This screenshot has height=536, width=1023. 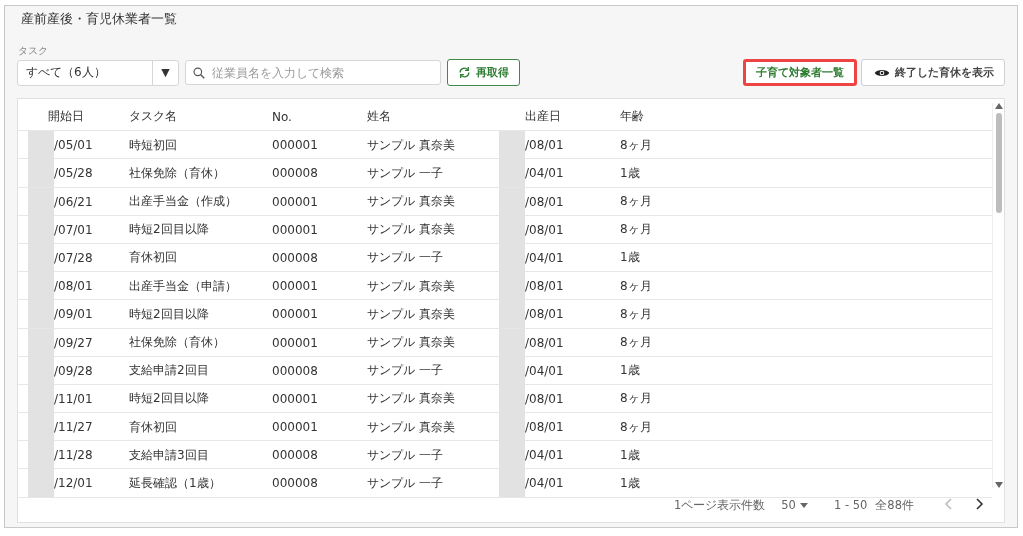 What do you see at coordinates (572, 117) in the screenshot?
I see `column-header: 出産日` at bounding box center [572, 117].